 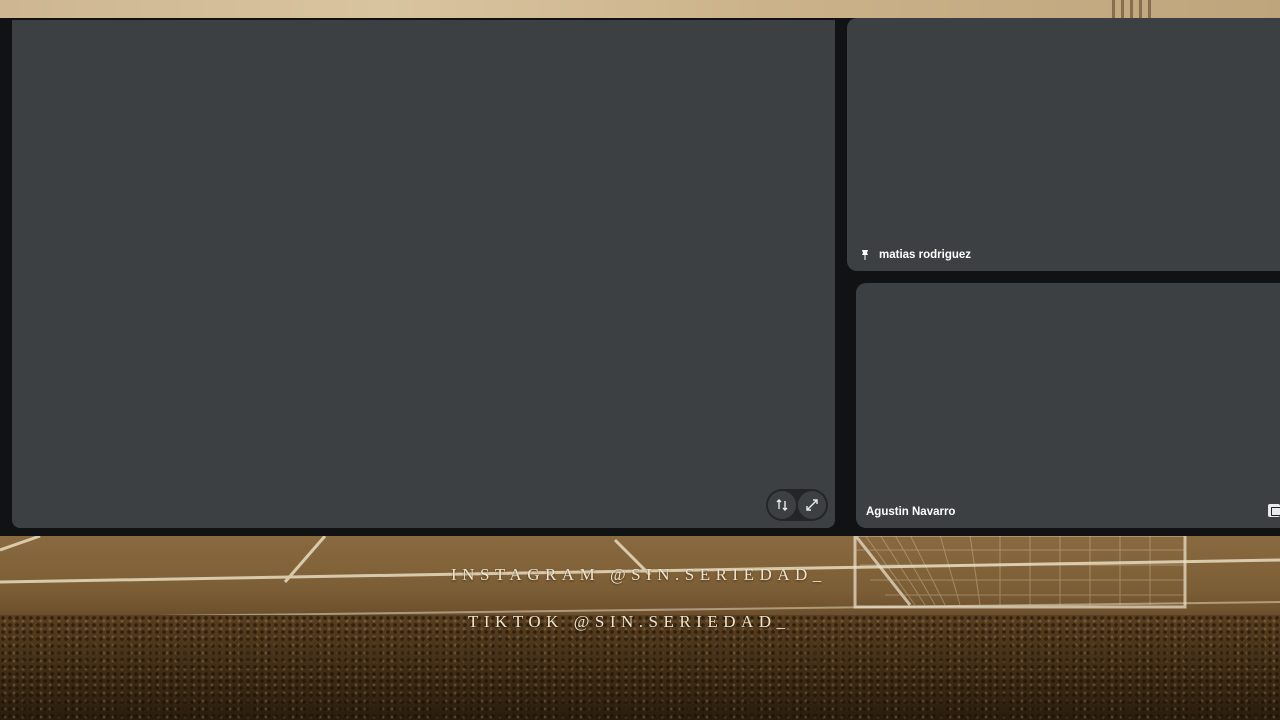 What do you see at coordinates (797, 505) in the screenshot?
I see `tile-controls` at bounding box center [797, 505].